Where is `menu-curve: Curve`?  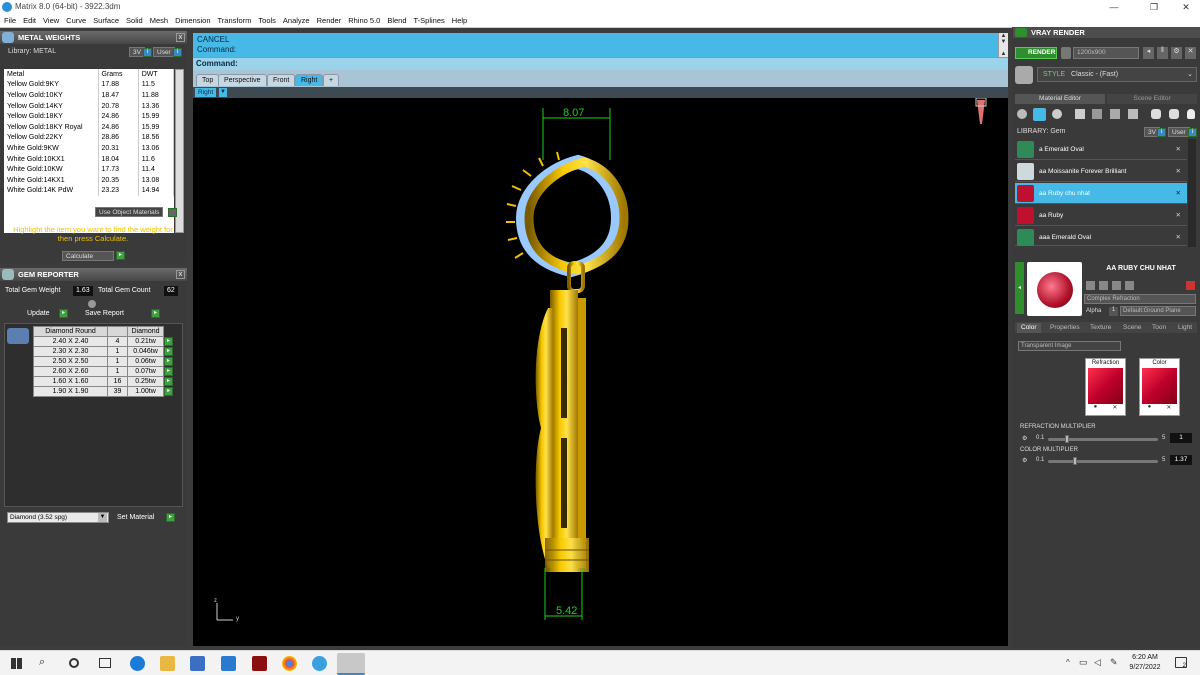 menu-curve: Curve is located at coordinates (76, 20).